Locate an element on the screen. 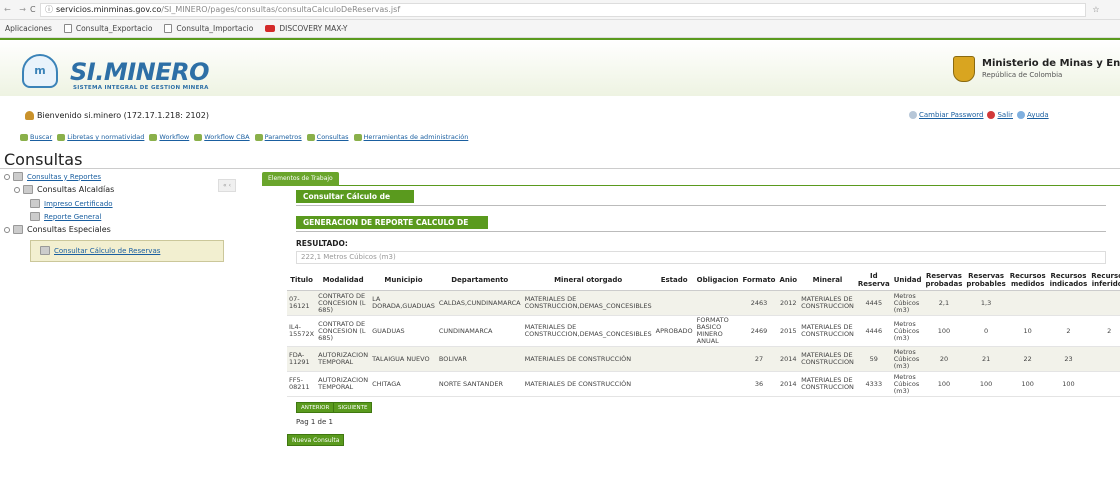 This screenshot has width=1120, height=484. col-recursos-indicados: Recursos indicados is located at coordinates (1068, 280).